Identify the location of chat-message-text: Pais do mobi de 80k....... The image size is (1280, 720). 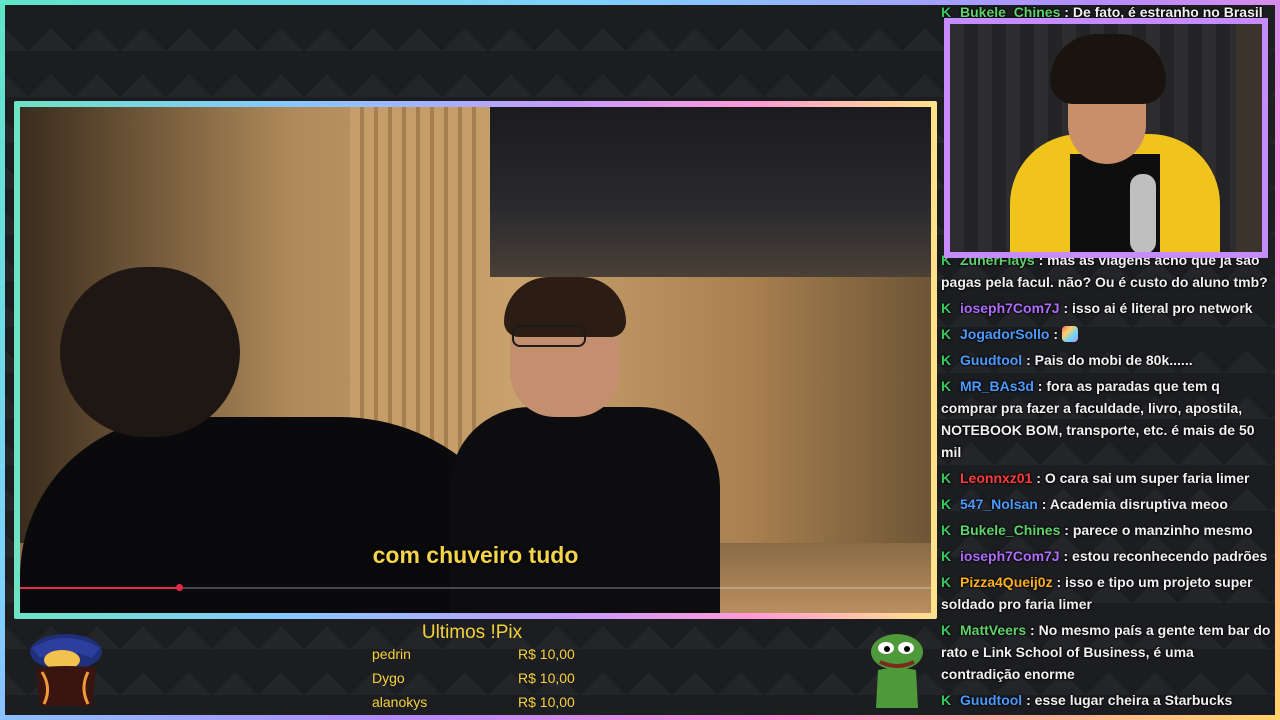
(1113, 360).